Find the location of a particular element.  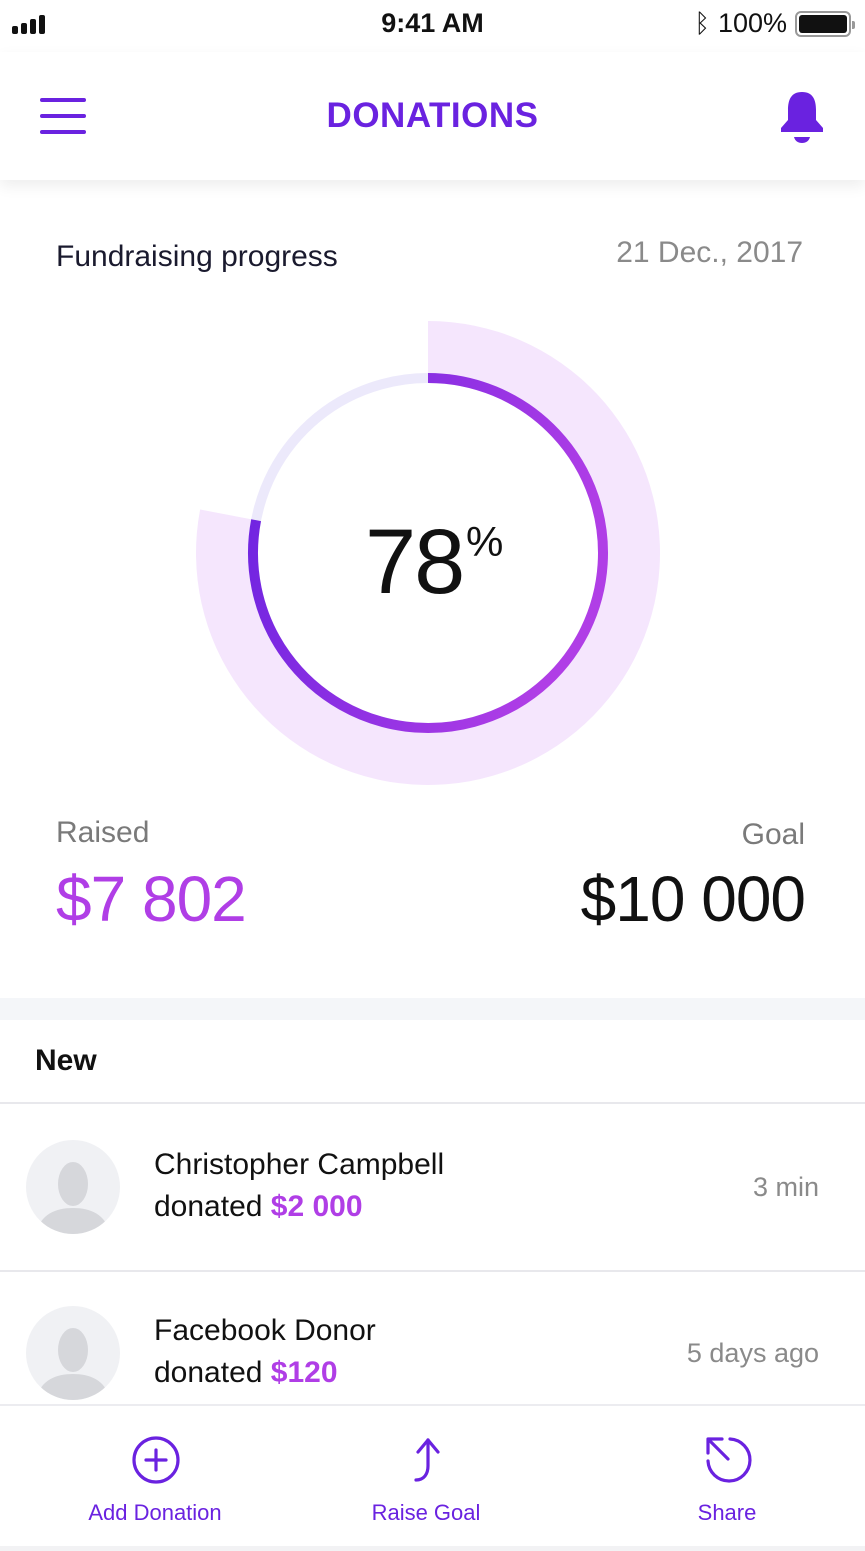

new-donations-header: New is located at coordinates (432, 1062).